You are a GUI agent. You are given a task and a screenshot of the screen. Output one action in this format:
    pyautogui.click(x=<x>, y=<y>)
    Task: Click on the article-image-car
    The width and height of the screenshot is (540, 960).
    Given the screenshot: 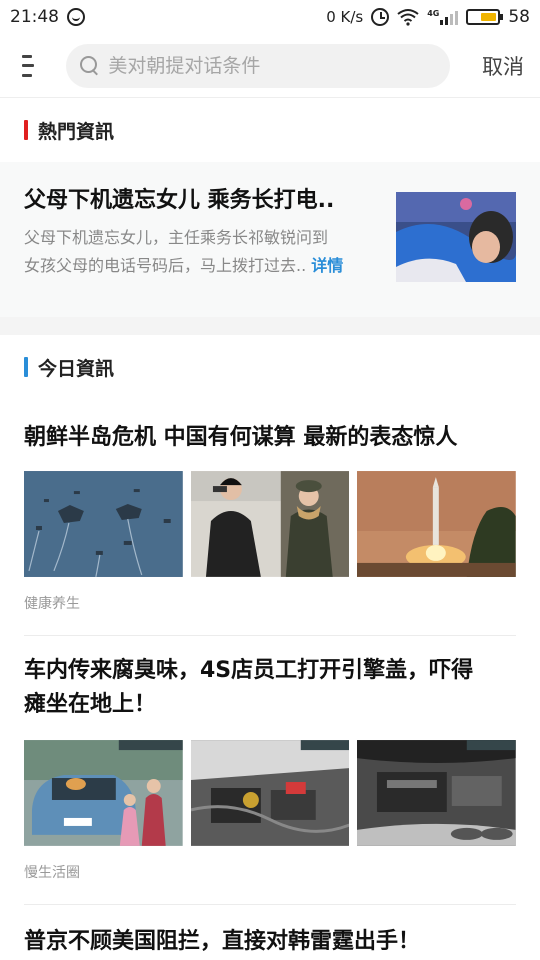 What is the action you would take?
    pyautogui.click(x=103, y=793)
    